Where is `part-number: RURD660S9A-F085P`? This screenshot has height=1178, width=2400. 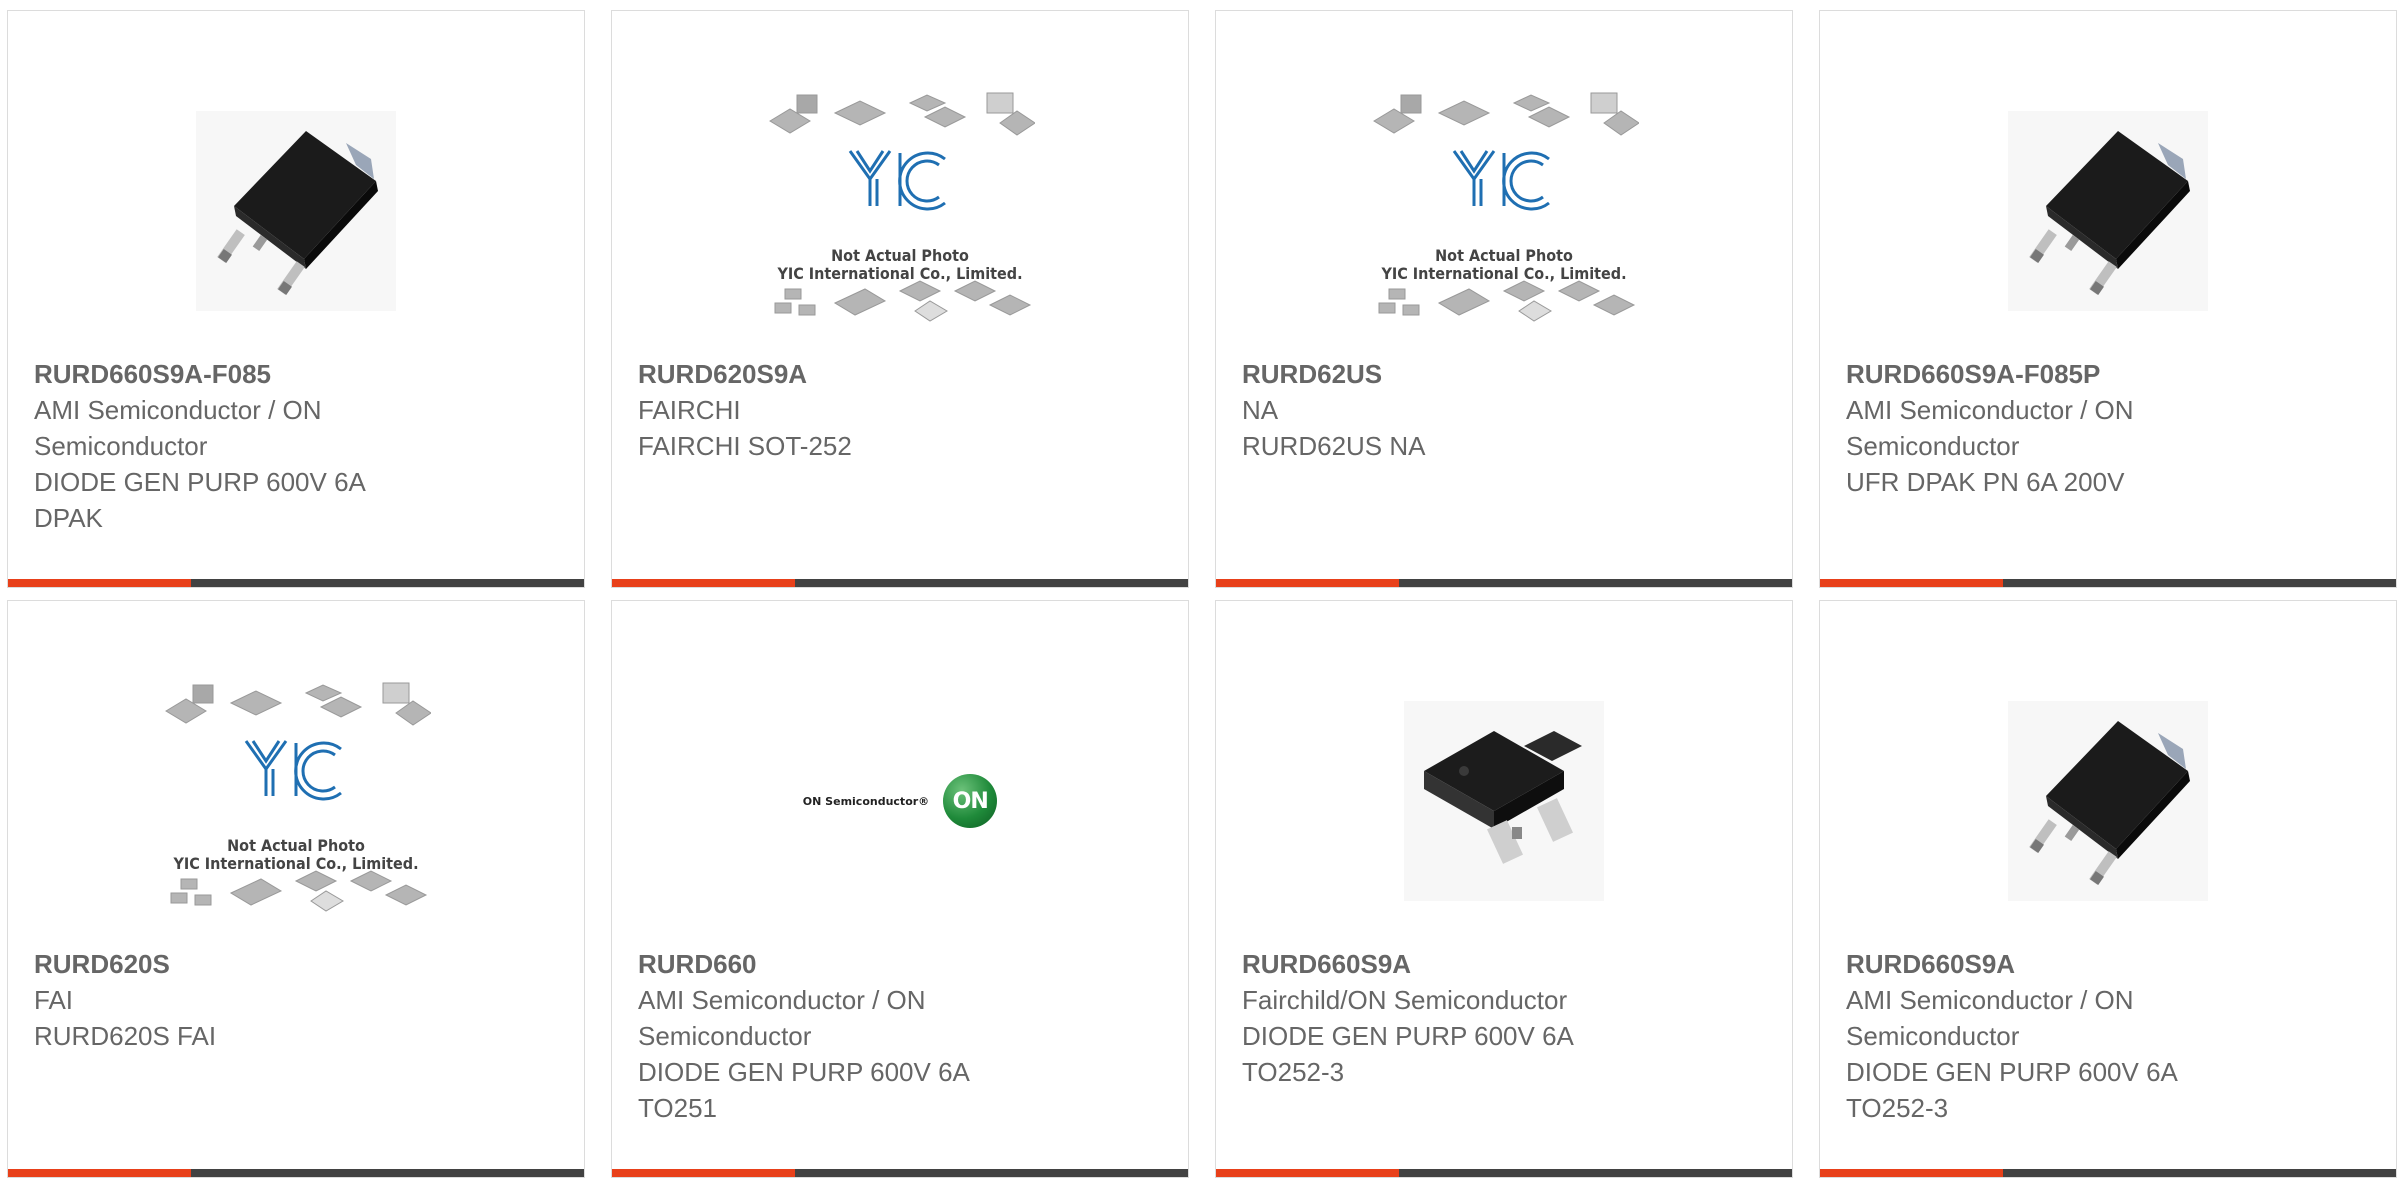 part-number: RURD660S9A-F085P is located at coordinates (2036, 374).